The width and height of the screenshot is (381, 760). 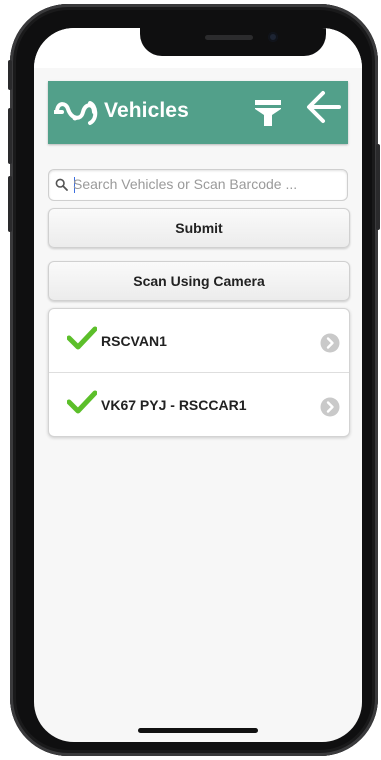 I want to click on search-input, so click(x=206, y=184).